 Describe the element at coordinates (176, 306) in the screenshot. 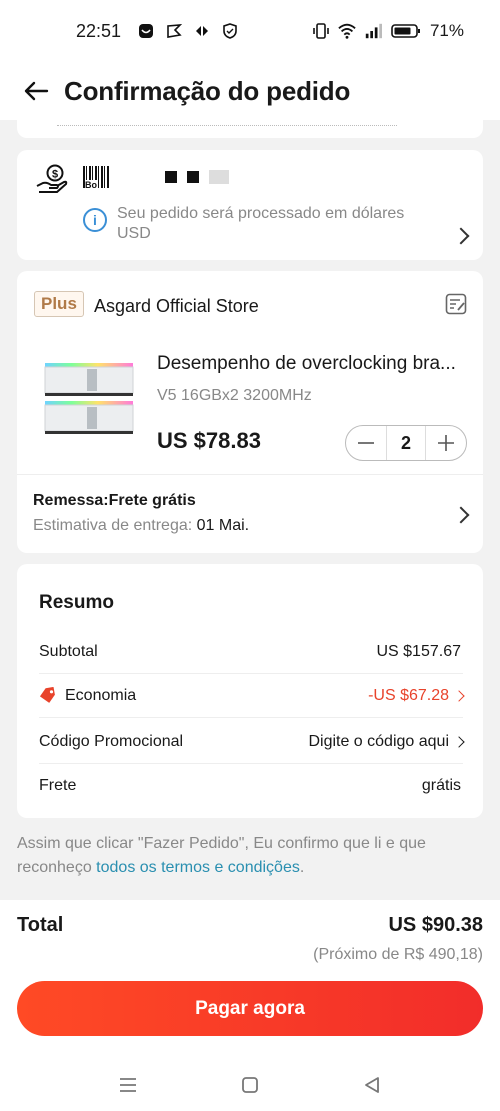

I see `store-name: Asgard Official Store` at that location.